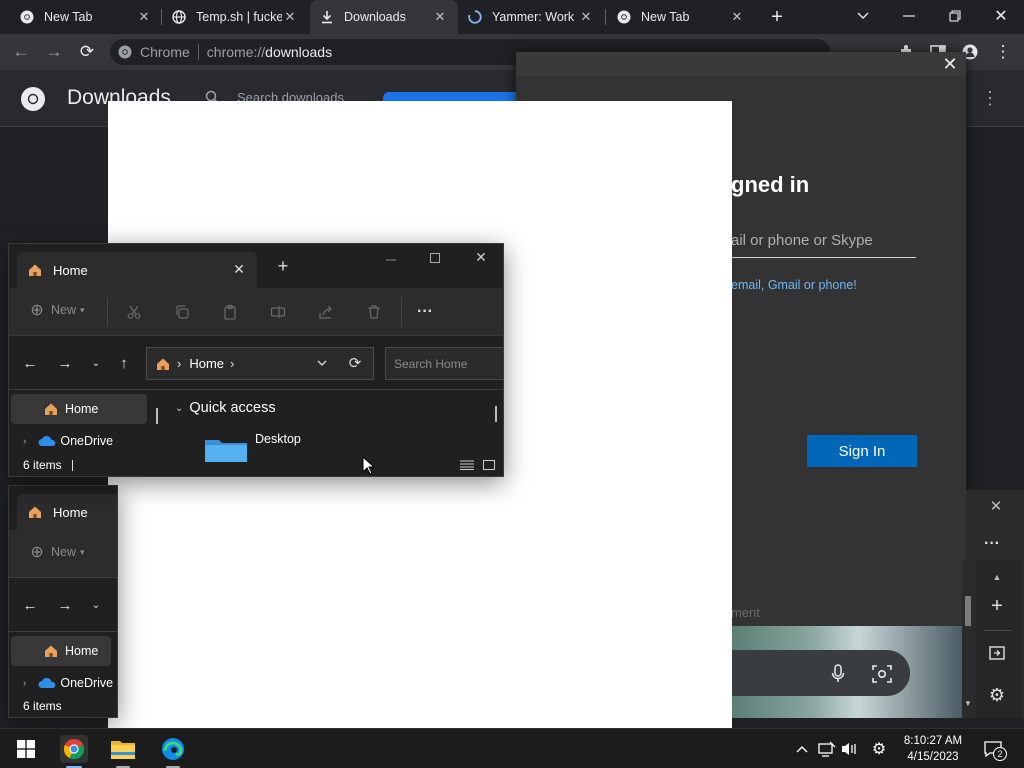  Describe the element at coordinates (990, 98) in the screenshot. I see `more-options-icon: ⋮` at that location.